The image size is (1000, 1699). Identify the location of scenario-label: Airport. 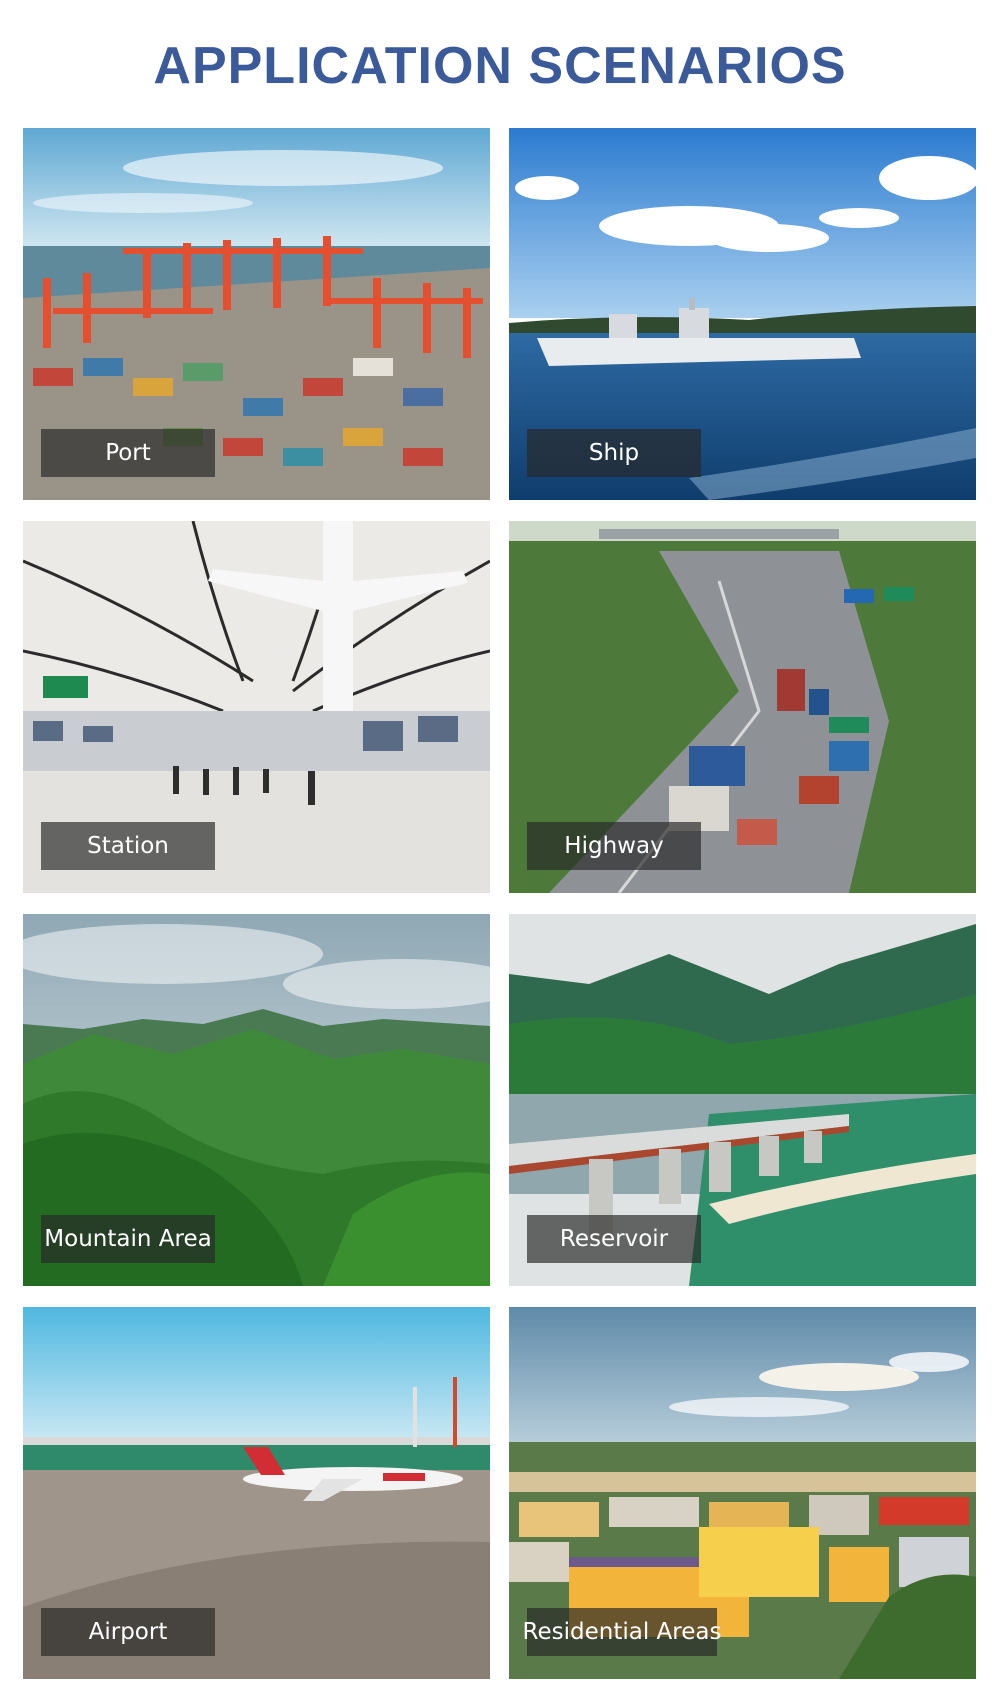
(128, 1632).